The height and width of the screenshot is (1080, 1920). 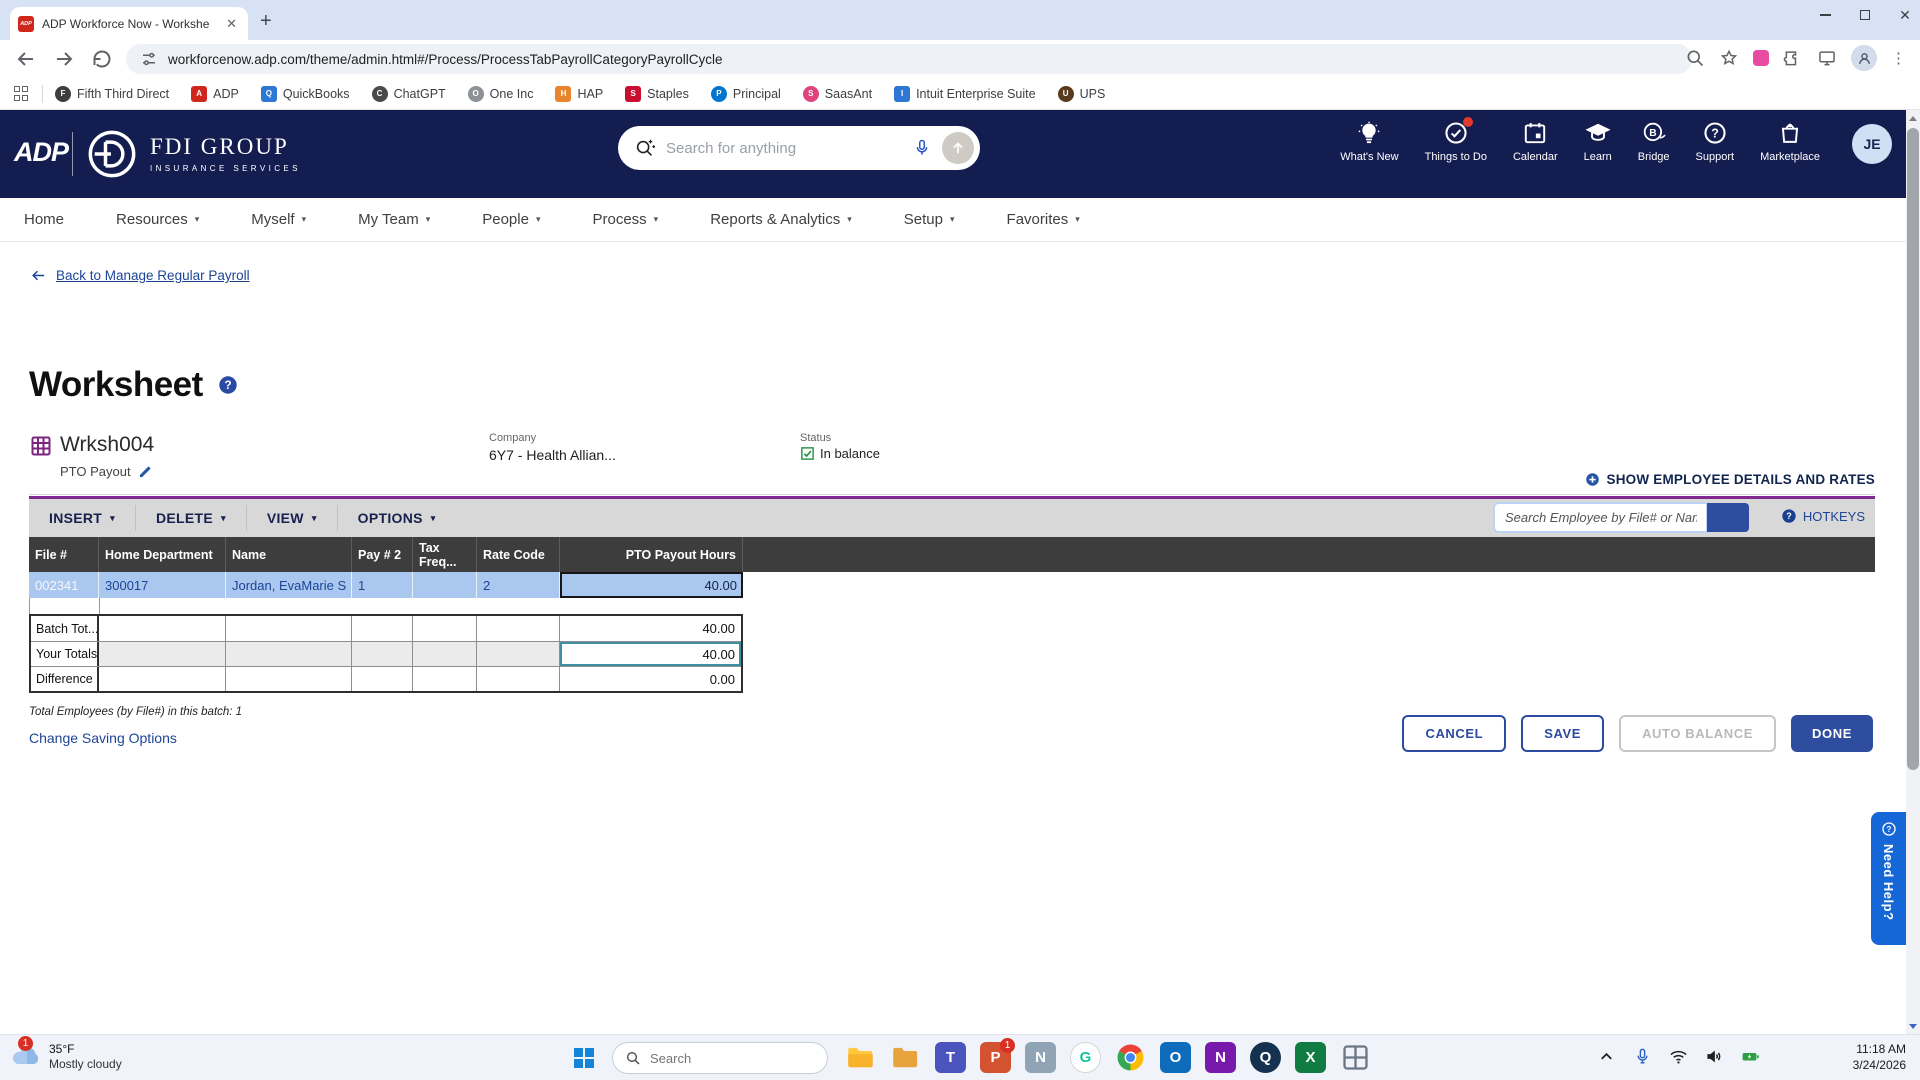 I want to click on tune-icon, so click(x=149, y=59).